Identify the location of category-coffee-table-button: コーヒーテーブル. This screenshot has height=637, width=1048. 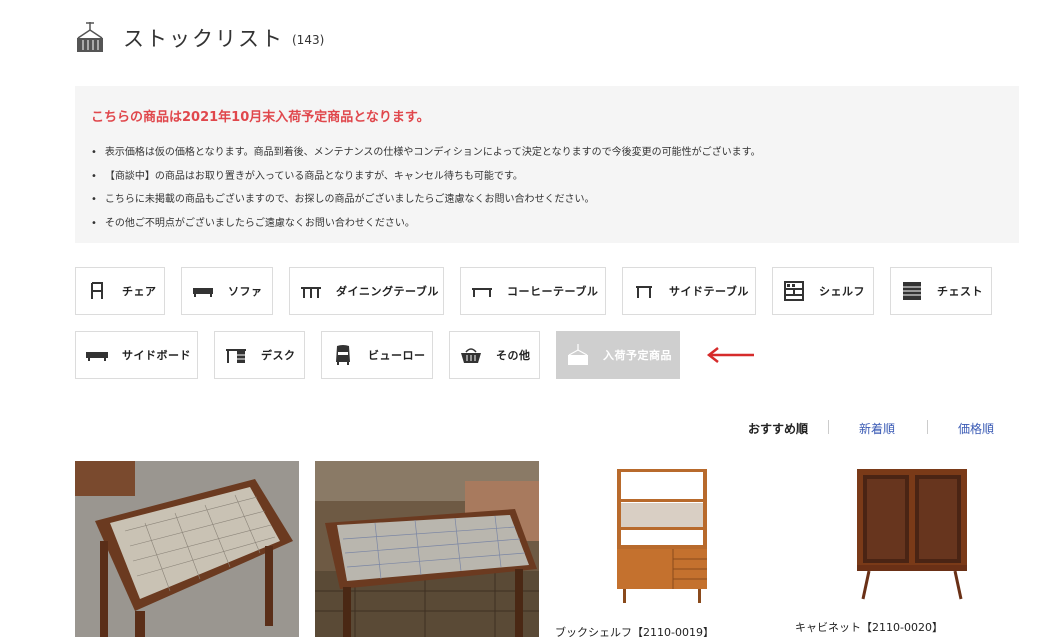
(533, 291).